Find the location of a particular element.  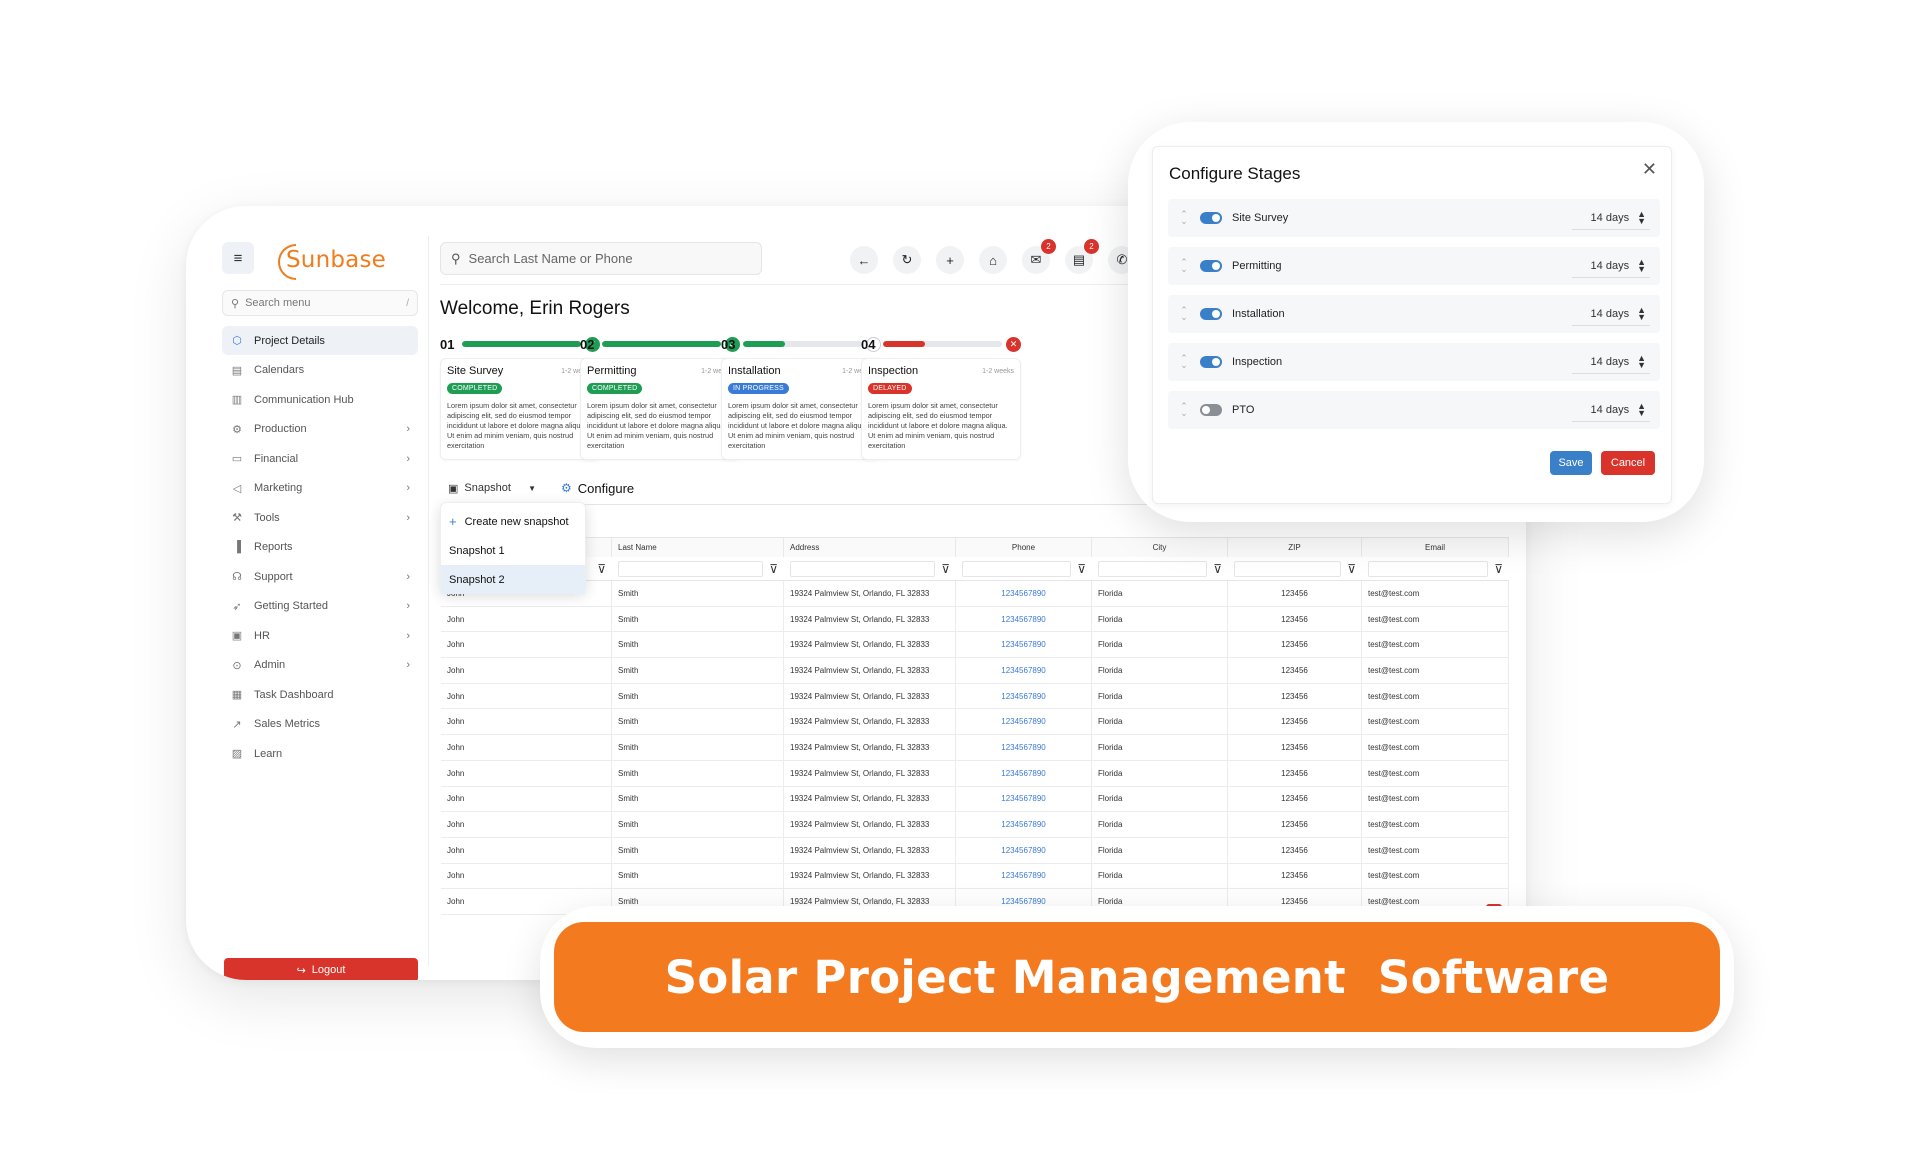

column-header: Phone is located at coordinates (1024, 547).